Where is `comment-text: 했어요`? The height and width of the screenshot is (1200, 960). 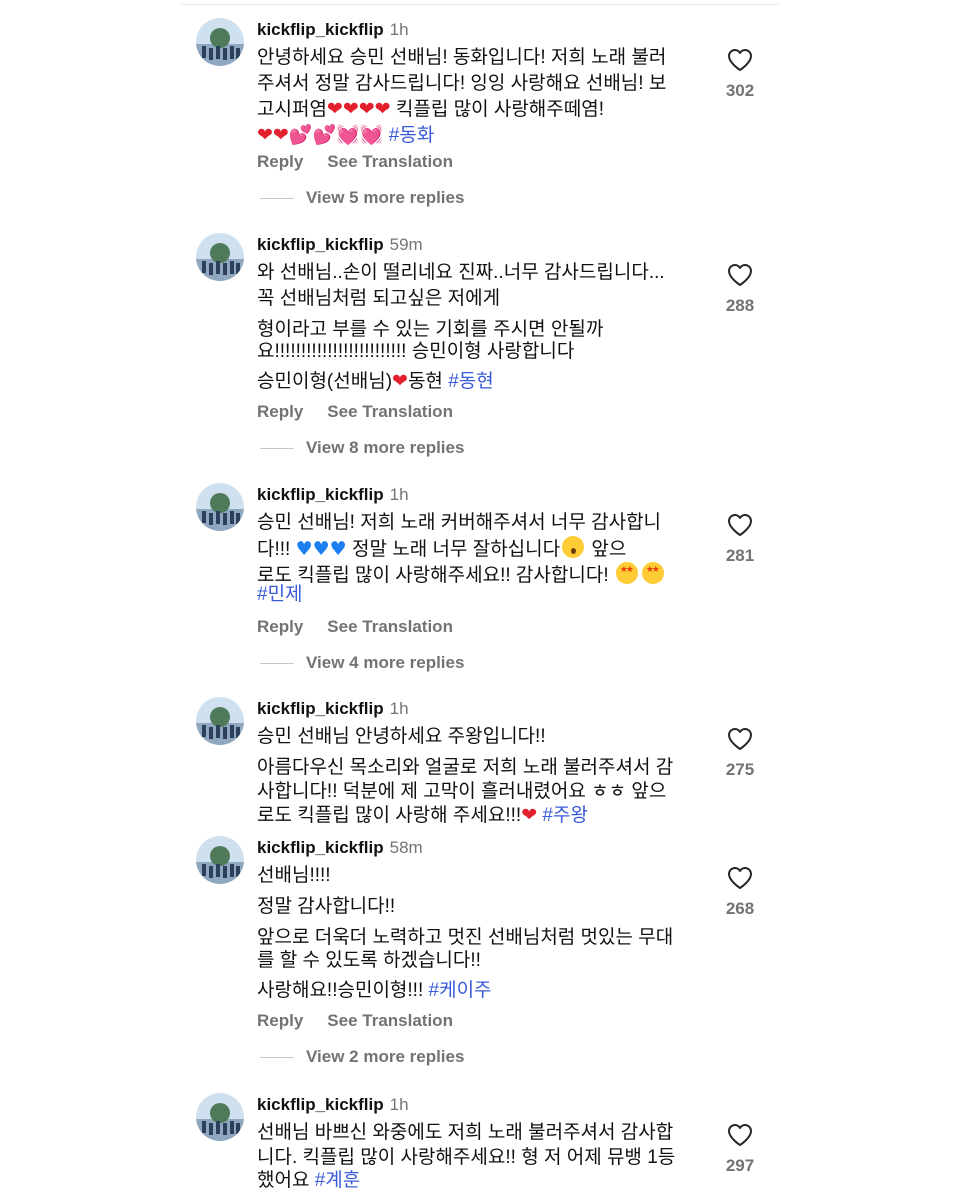
comment-text: 했어요 is located at coordinates (283, 1180).